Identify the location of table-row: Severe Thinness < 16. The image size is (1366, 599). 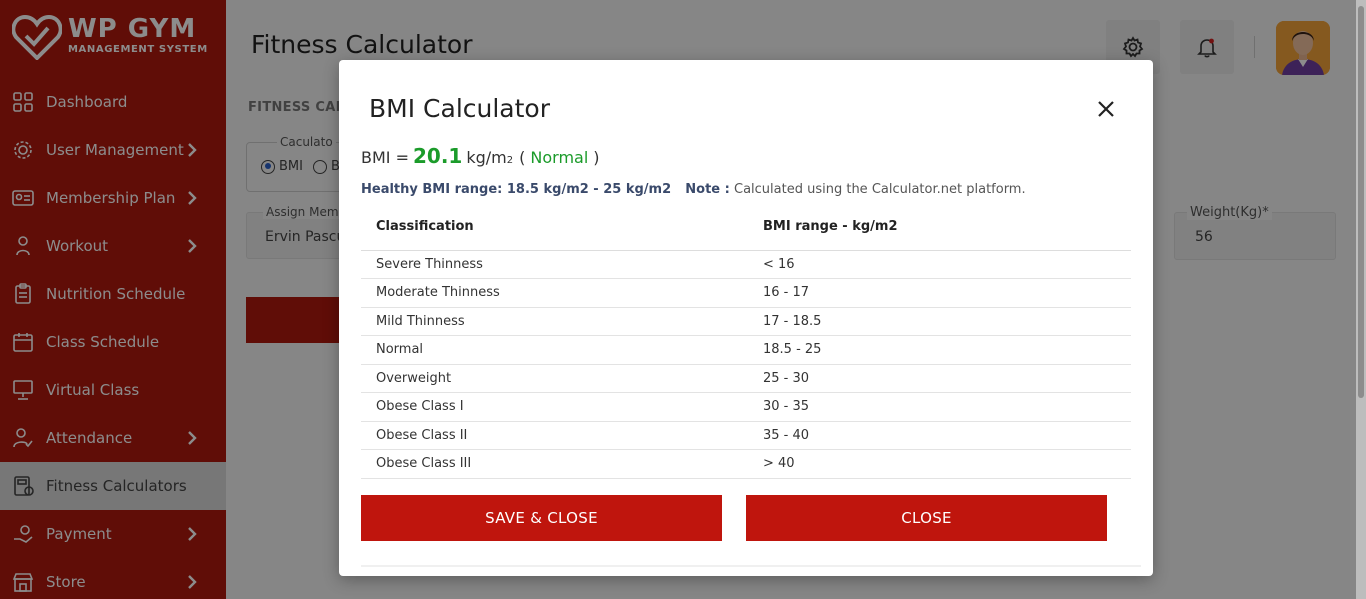
(746, 264).